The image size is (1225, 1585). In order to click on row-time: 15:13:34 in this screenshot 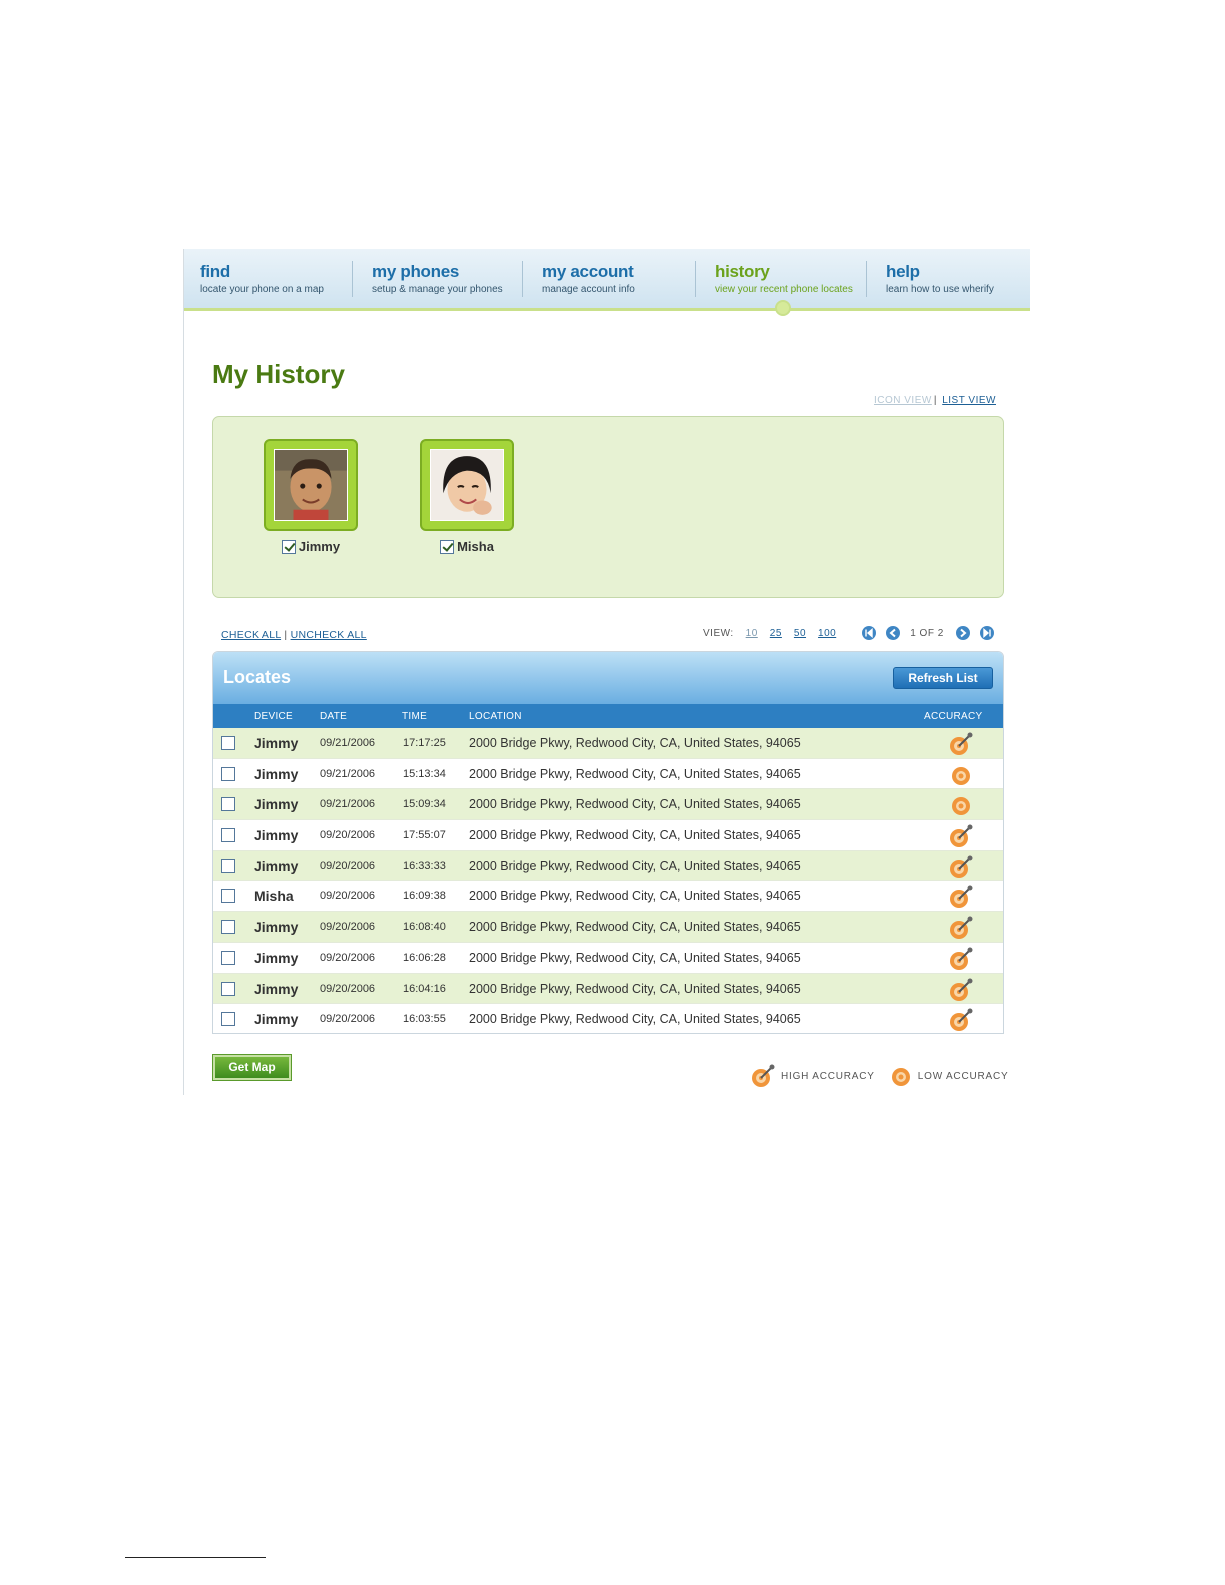, I will do `click(424, 773)`.